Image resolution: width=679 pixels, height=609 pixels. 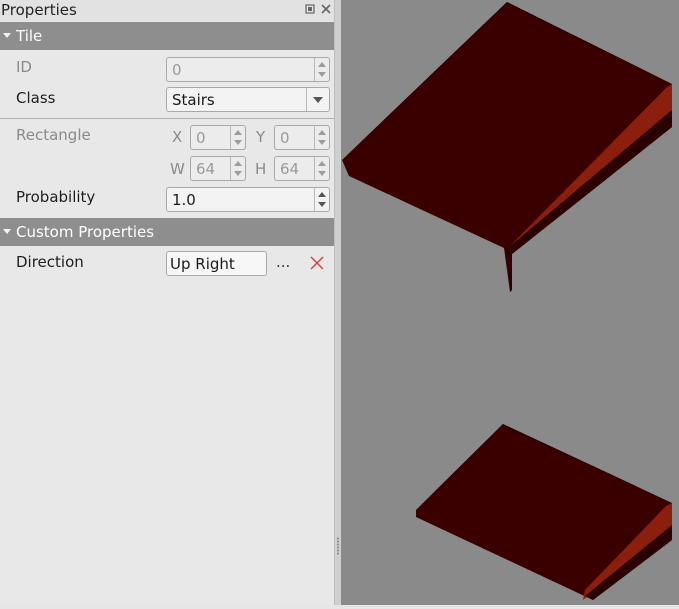 What do you see at coordinates (184, 200) in the screenshot?
I see `probability-value: 1.0` at bounding box center [184, 200].